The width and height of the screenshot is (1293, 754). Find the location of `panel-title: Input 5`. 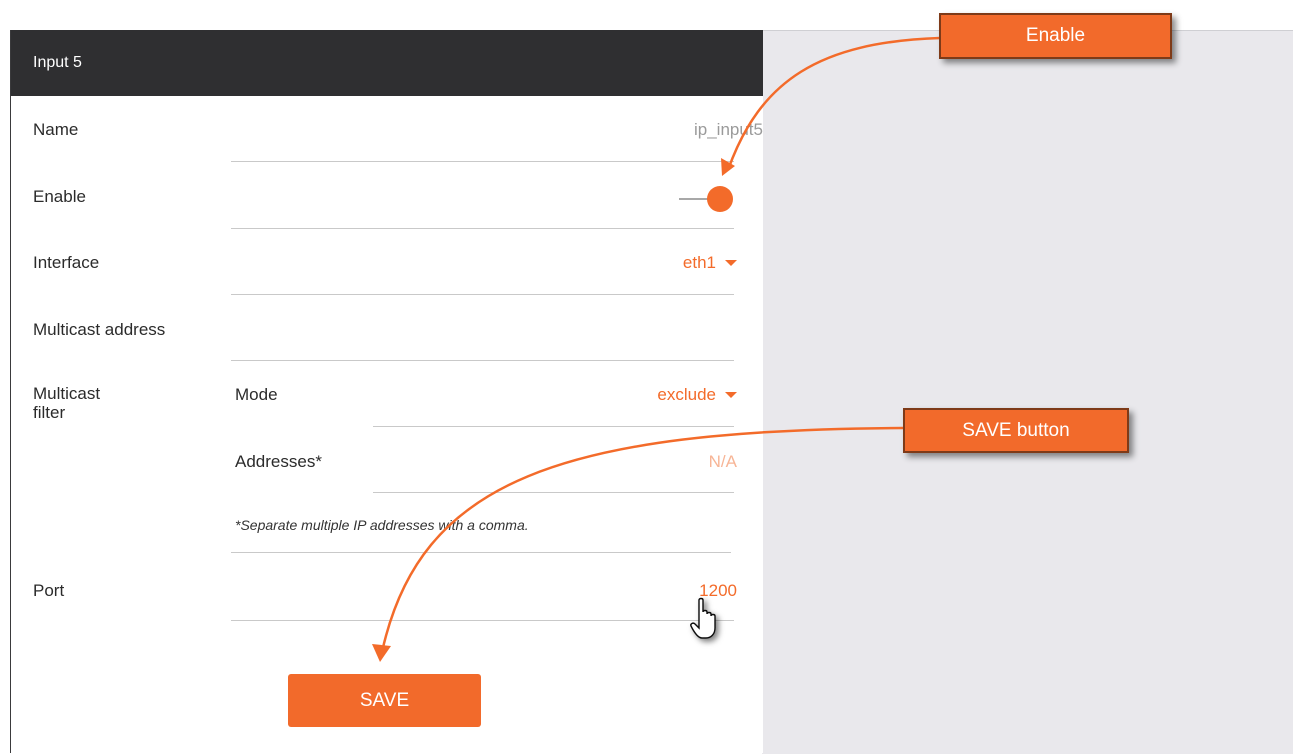

panel-title: Input 5 is located at coordinates (57, 62).